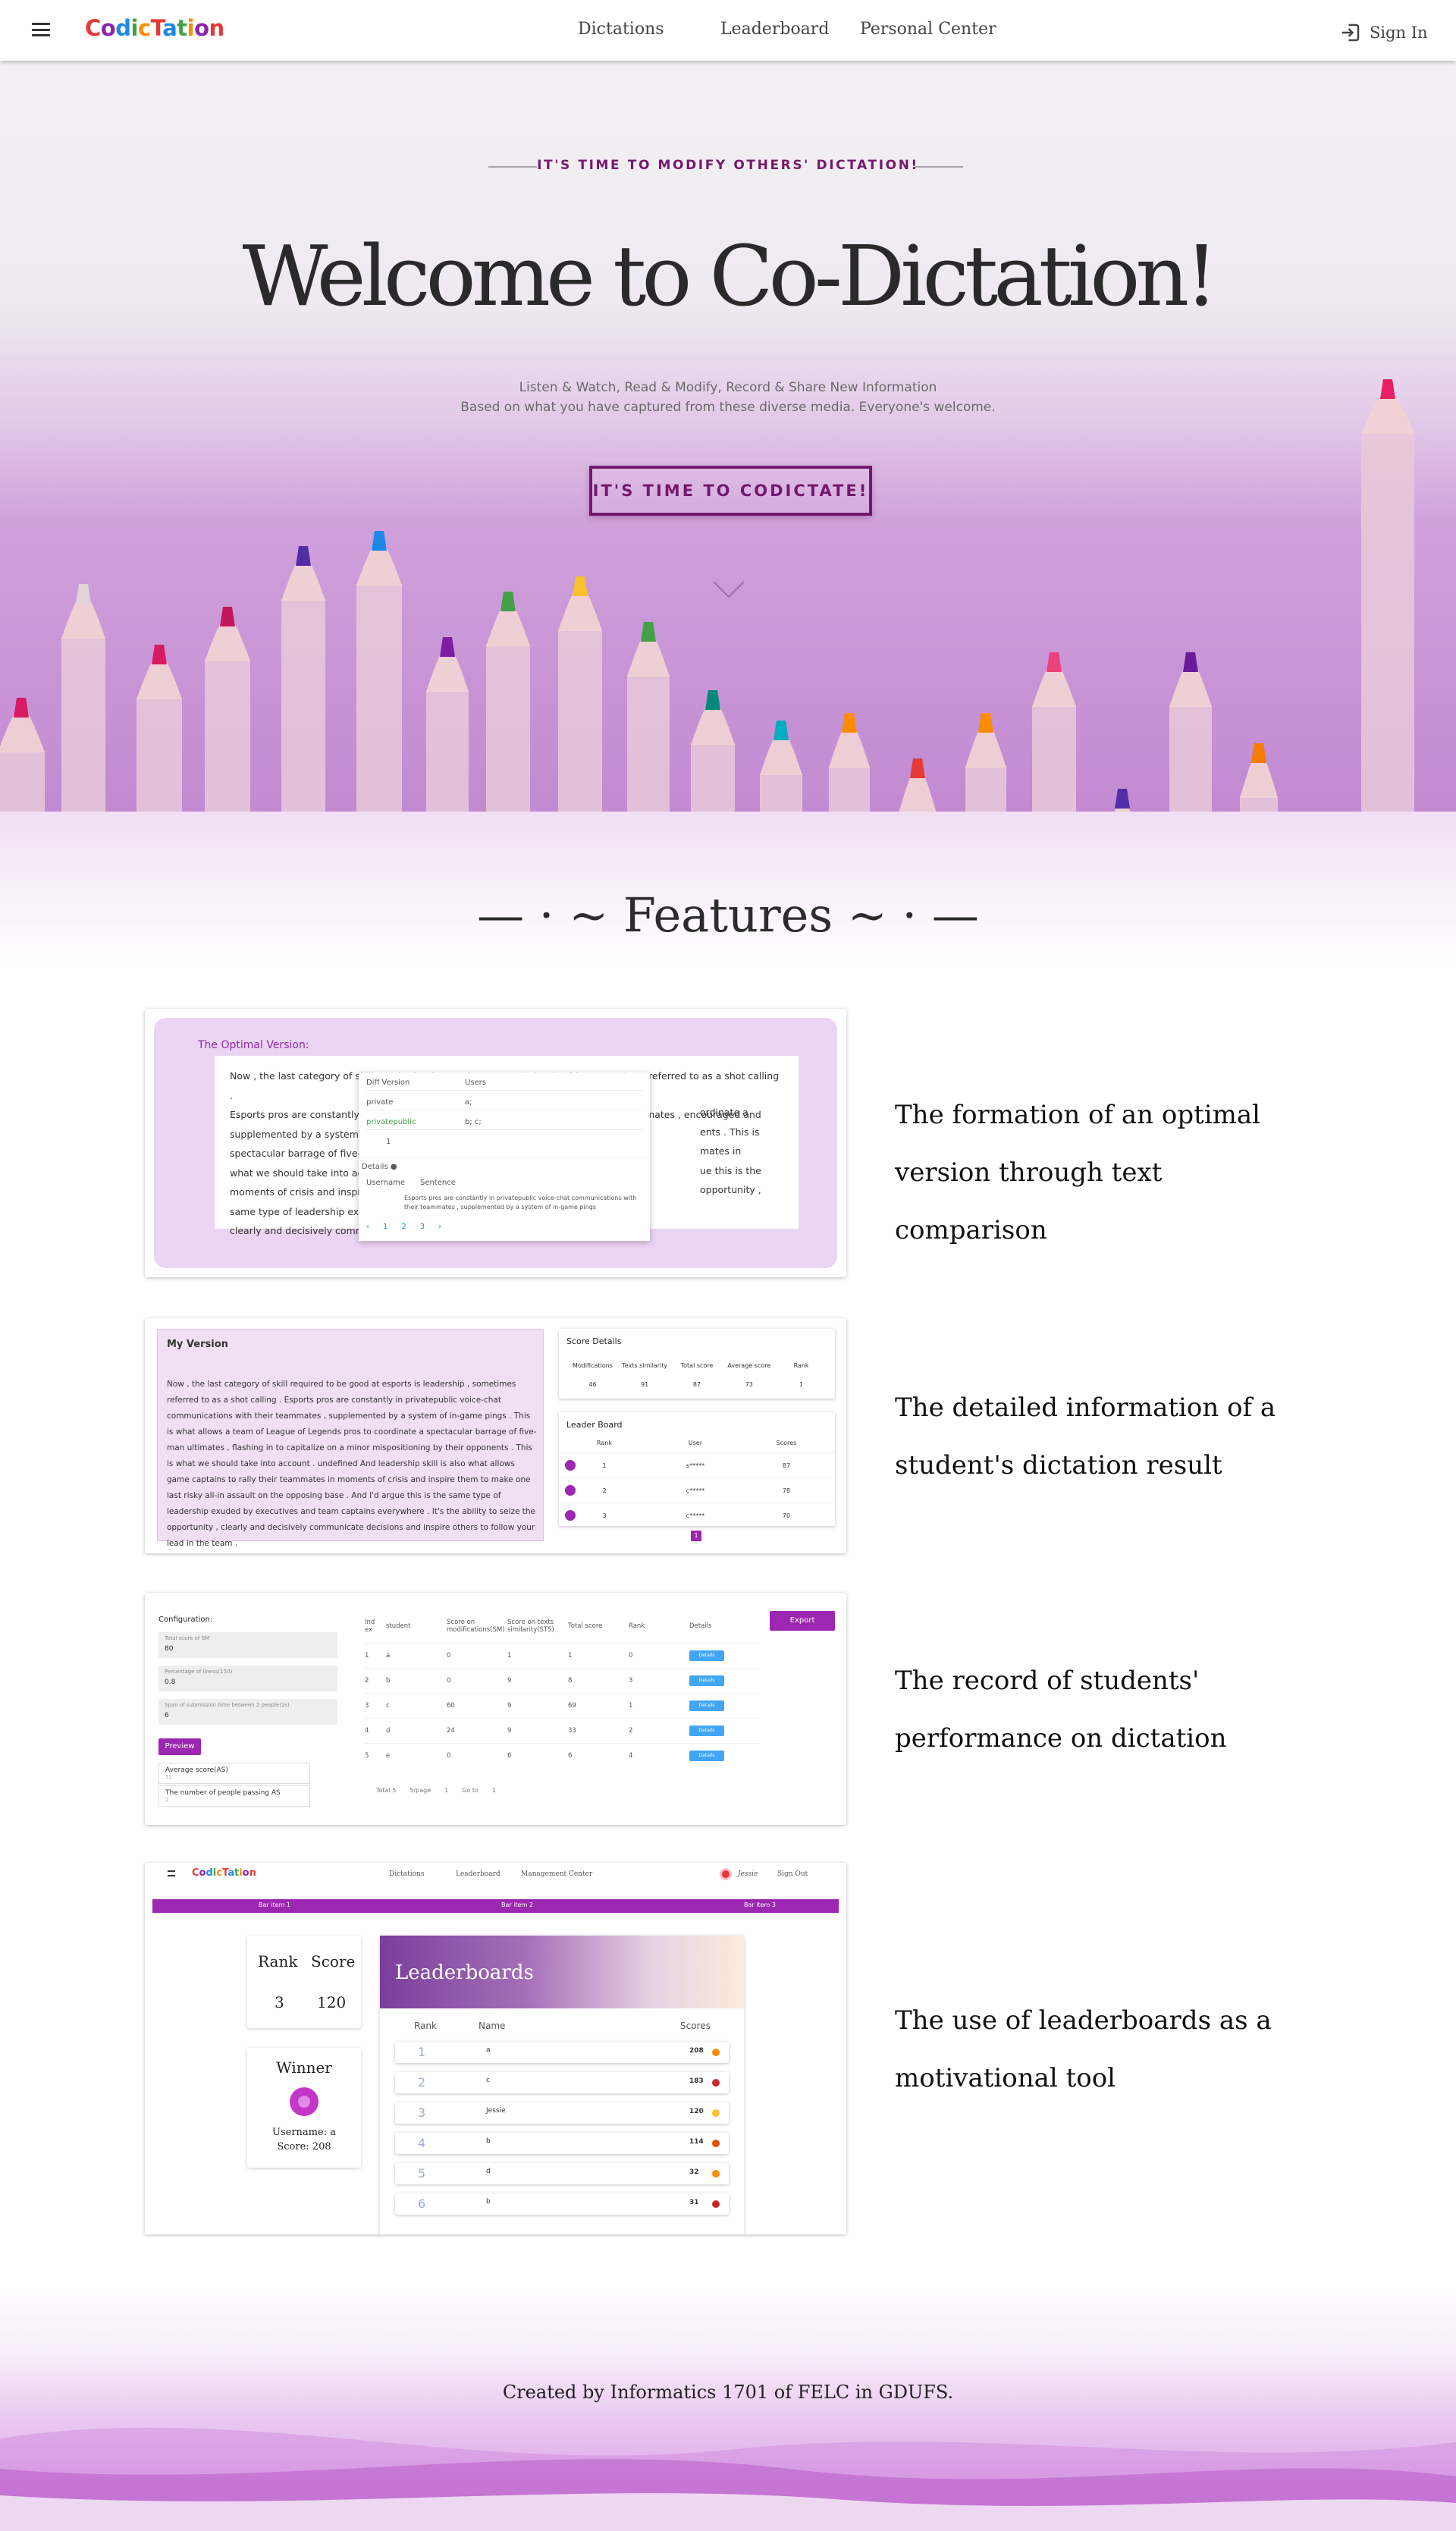 Image resolution: width=1456 pixels, height=2531 pixels. I want to click on leaderboard-score: 31, so click(694, 2203).